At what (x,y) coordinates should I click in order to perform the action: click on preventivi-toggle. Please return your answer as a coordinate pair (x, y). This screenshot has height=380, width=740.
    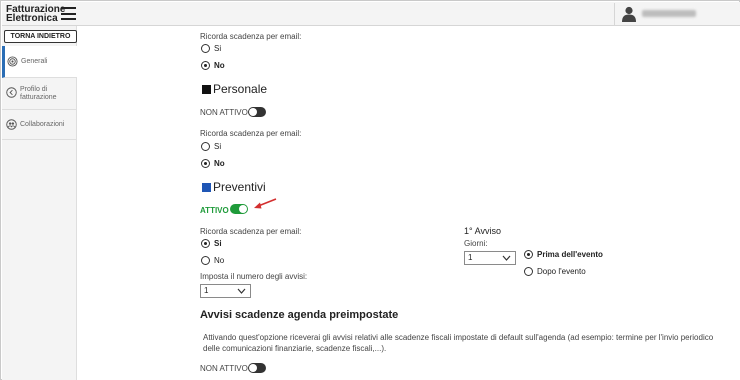
    Looking at the image, I should click on (239, 209).